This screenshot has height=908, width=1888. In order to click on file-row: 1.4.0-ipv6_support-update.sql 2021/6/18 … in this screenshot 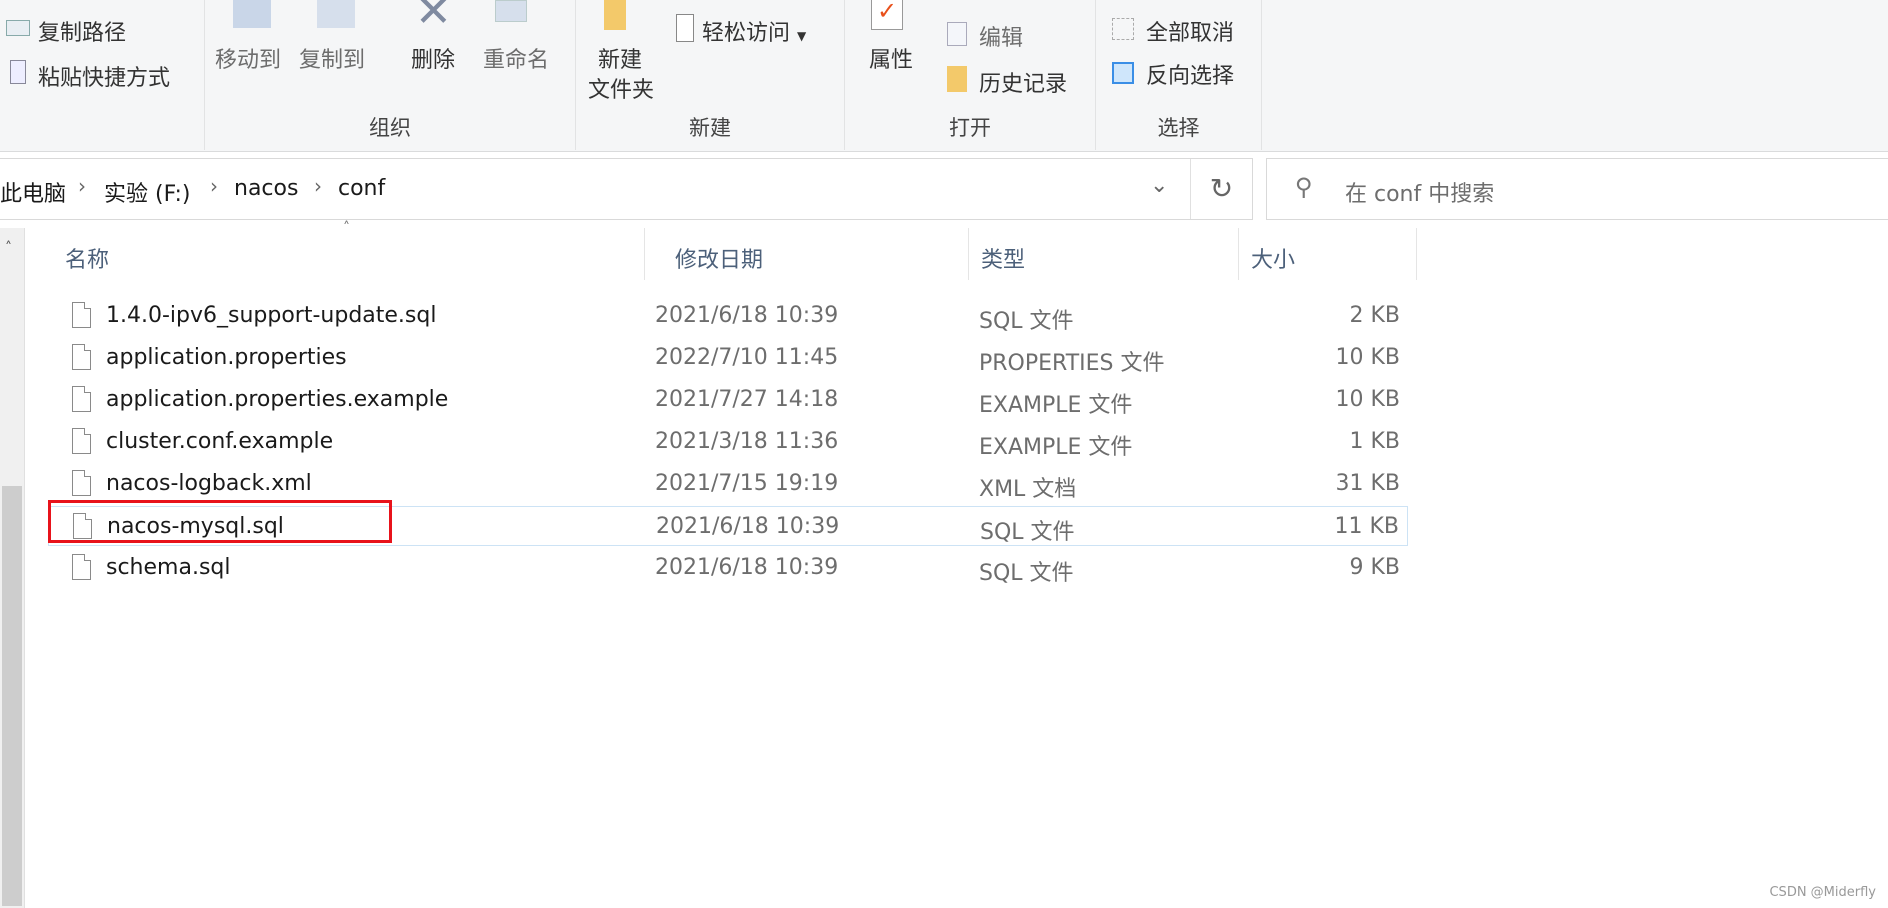, I will do `click(728, 316)`.